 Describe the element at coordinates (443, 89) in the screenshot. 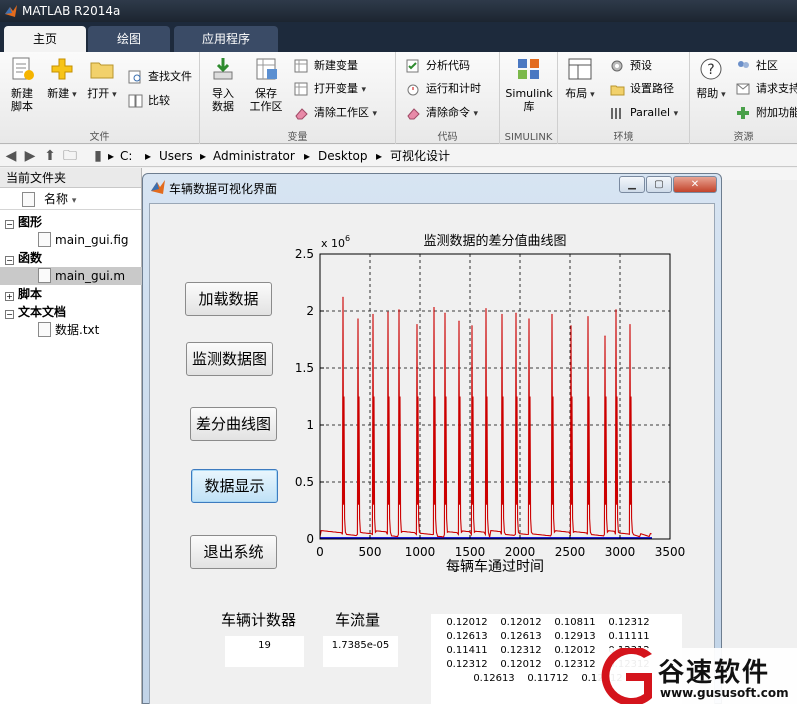

I see `run-and-time-button: 运行和计时` at that location.